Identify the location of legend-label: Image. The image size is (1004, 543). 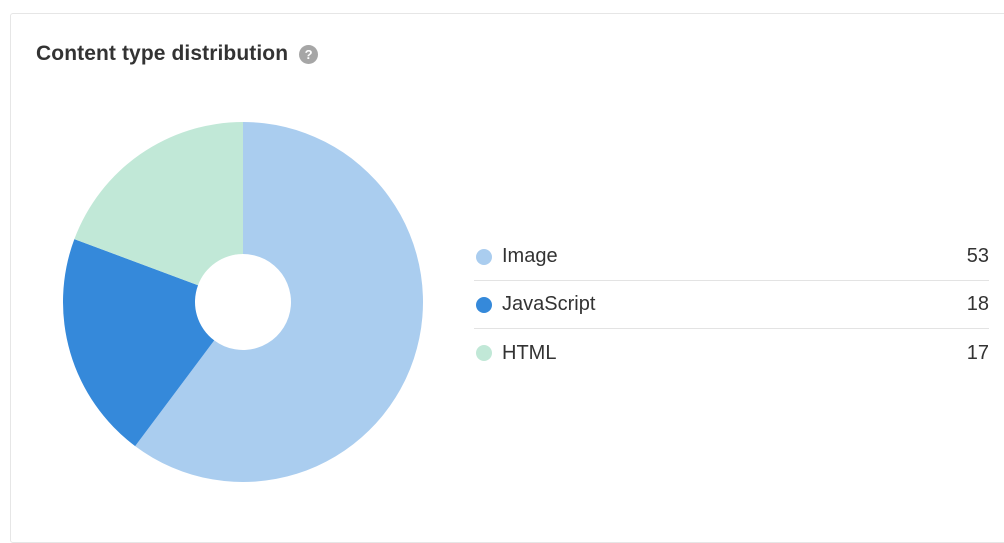
(530, 256).